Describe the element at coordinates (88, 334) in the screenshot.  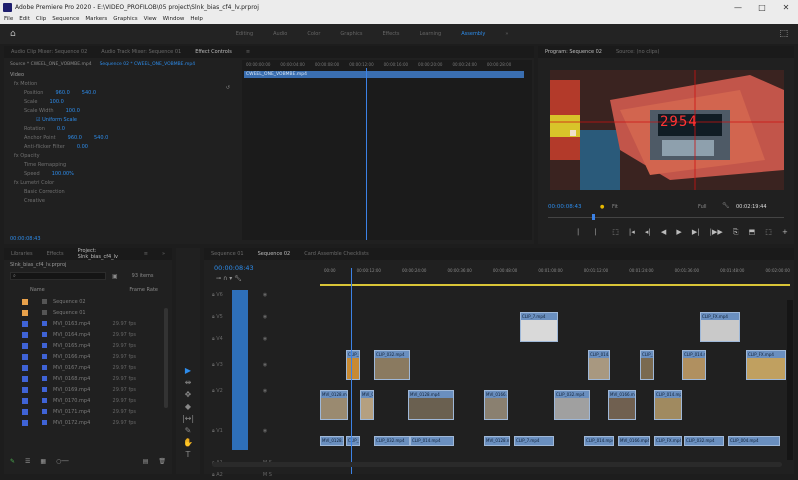
I see `project-item: MVI_0164.mp4 29.97 fps` at that location.